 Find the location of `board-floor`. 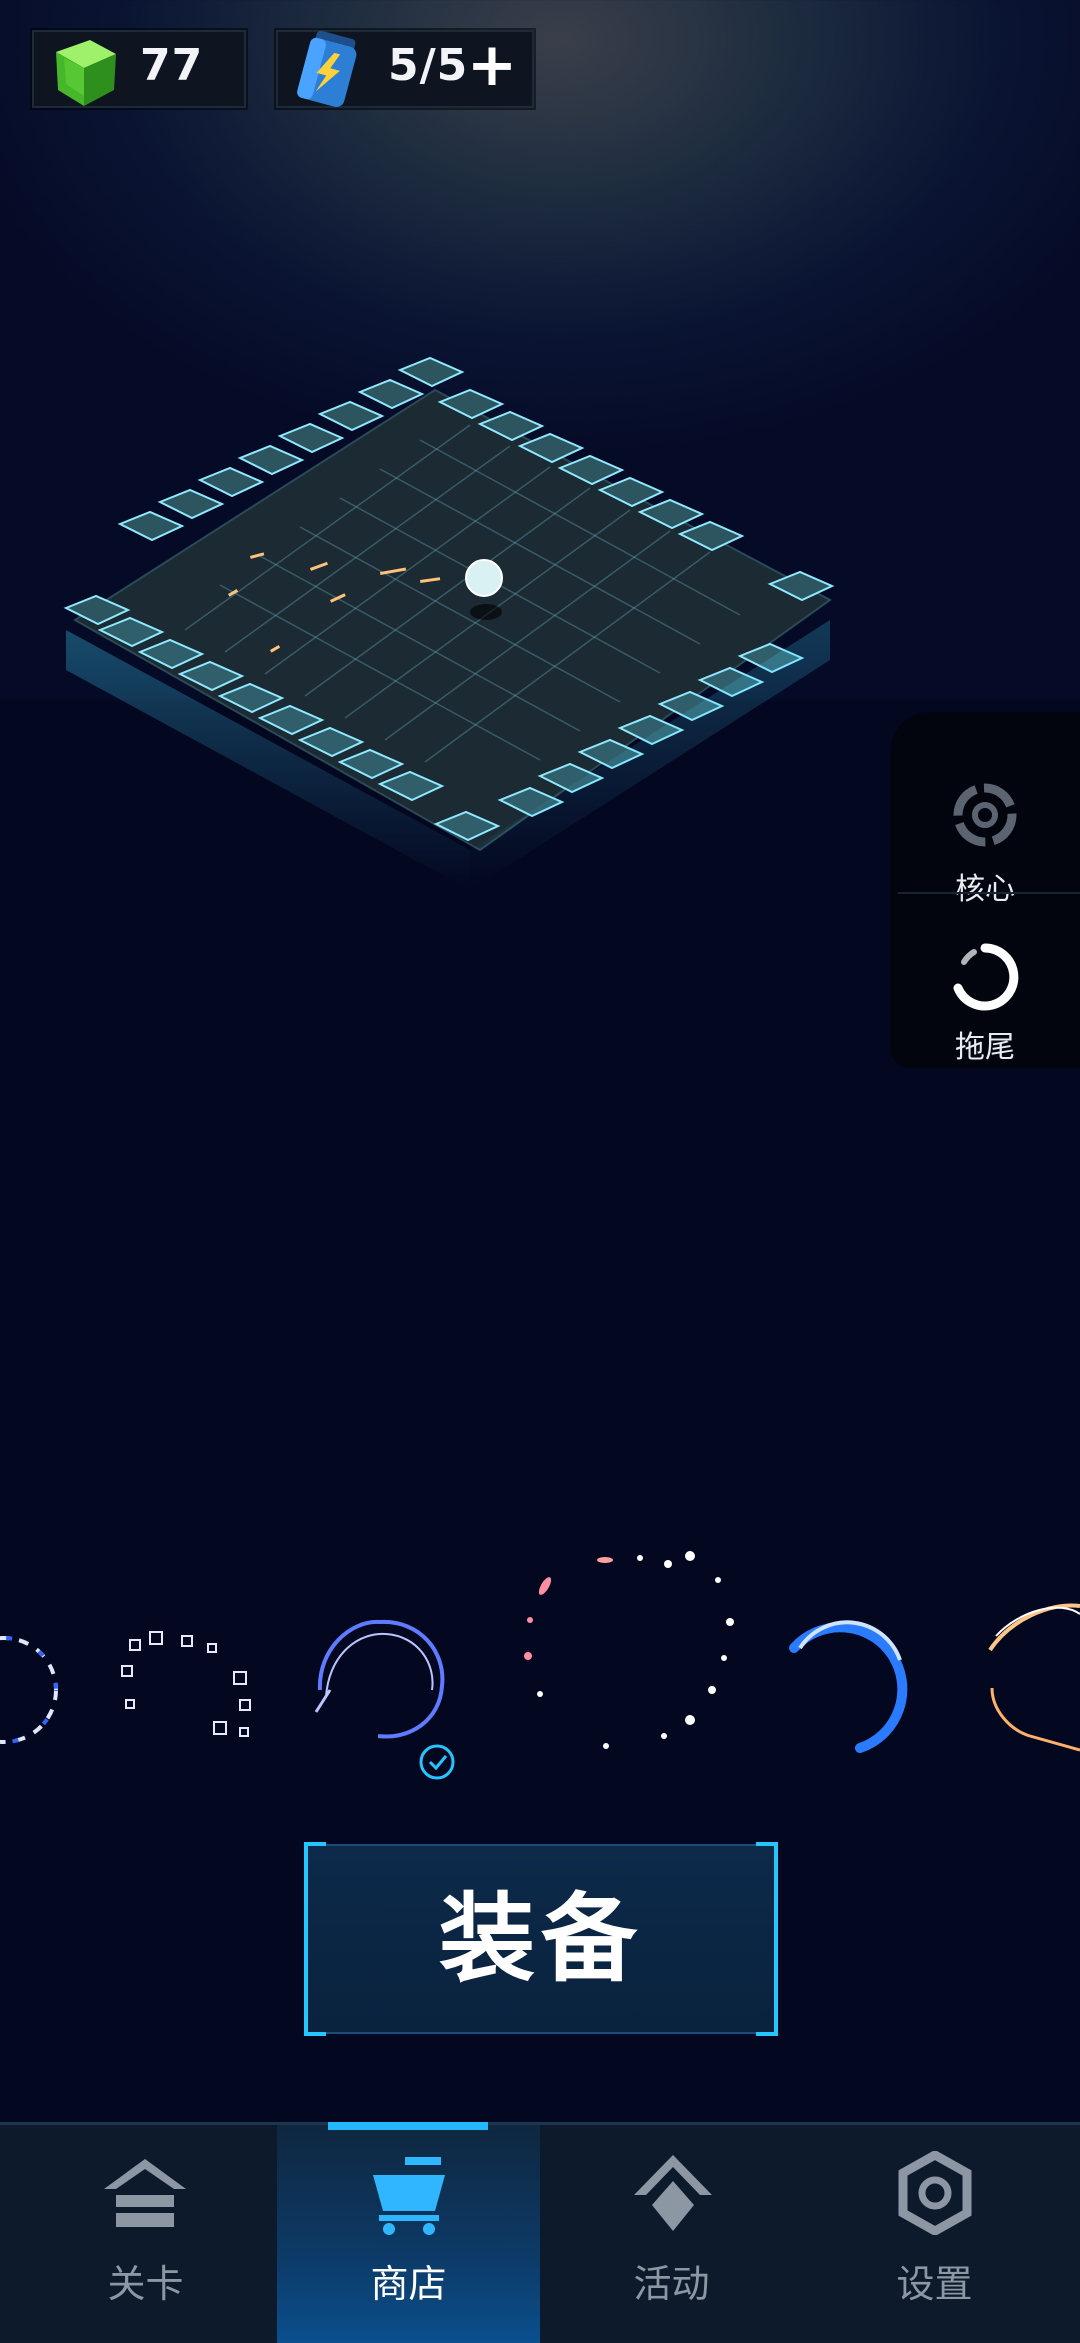

board-floor is located at coordinates (452, 620).